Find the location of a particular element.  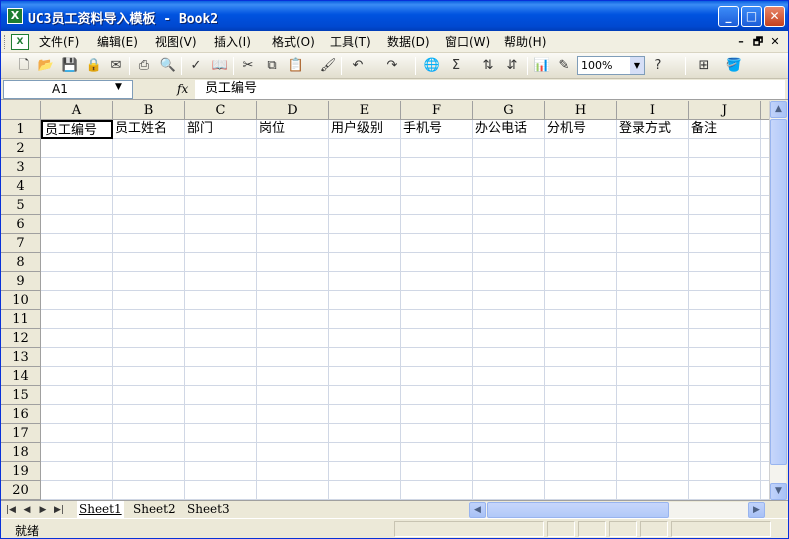

menu-grip-handle is located at coordinates (5, 42).